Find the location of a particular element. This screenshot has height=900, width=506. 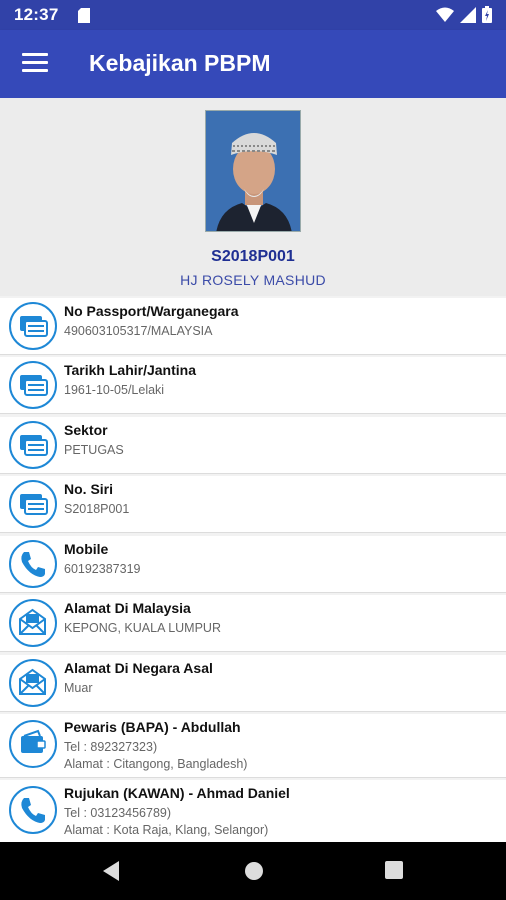

system-nav-bar is located at coordinates (253, 871).